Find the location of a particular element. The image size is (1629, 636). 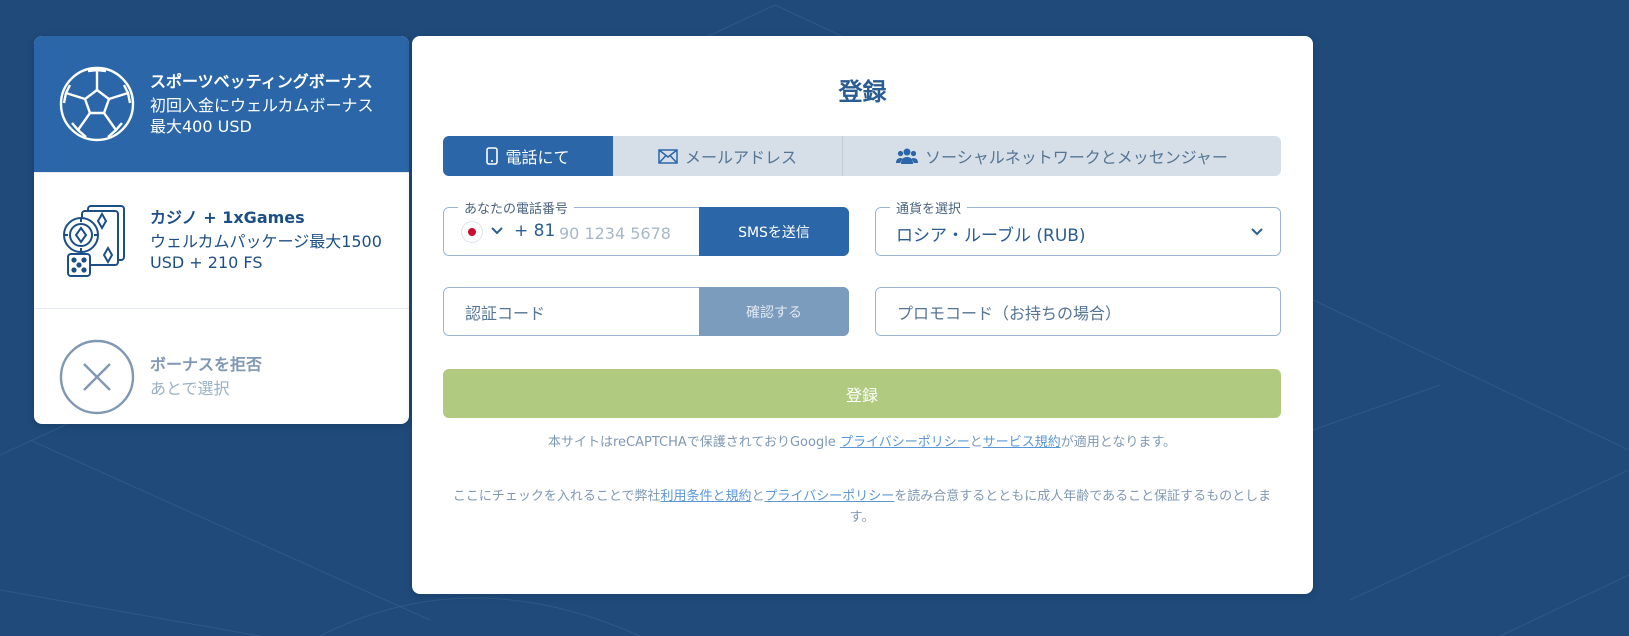

japan-flag-icon is located at coordinates (472, 232).